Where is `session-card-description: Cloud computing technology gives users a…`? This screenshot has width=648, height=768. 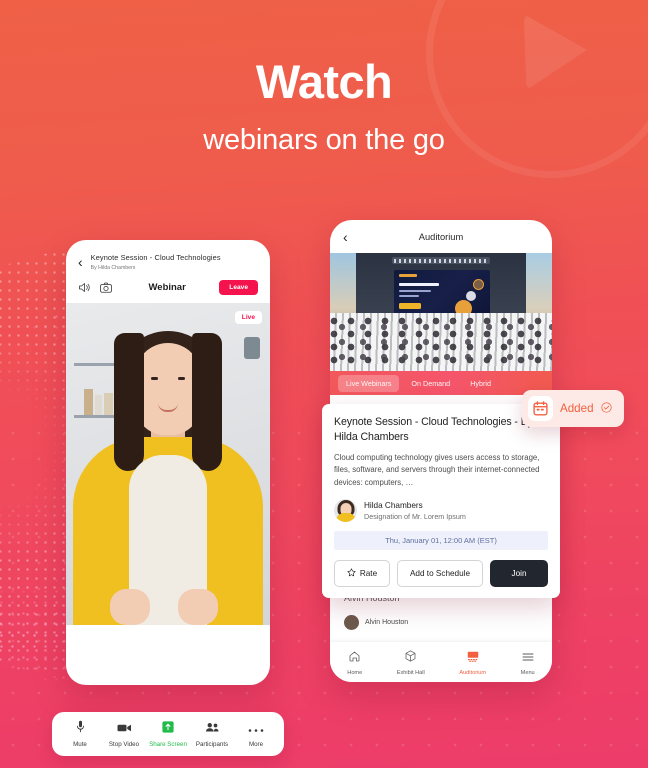
session-card-description: Cloud computing technology gives users a… is located at coordinates (437, 470).